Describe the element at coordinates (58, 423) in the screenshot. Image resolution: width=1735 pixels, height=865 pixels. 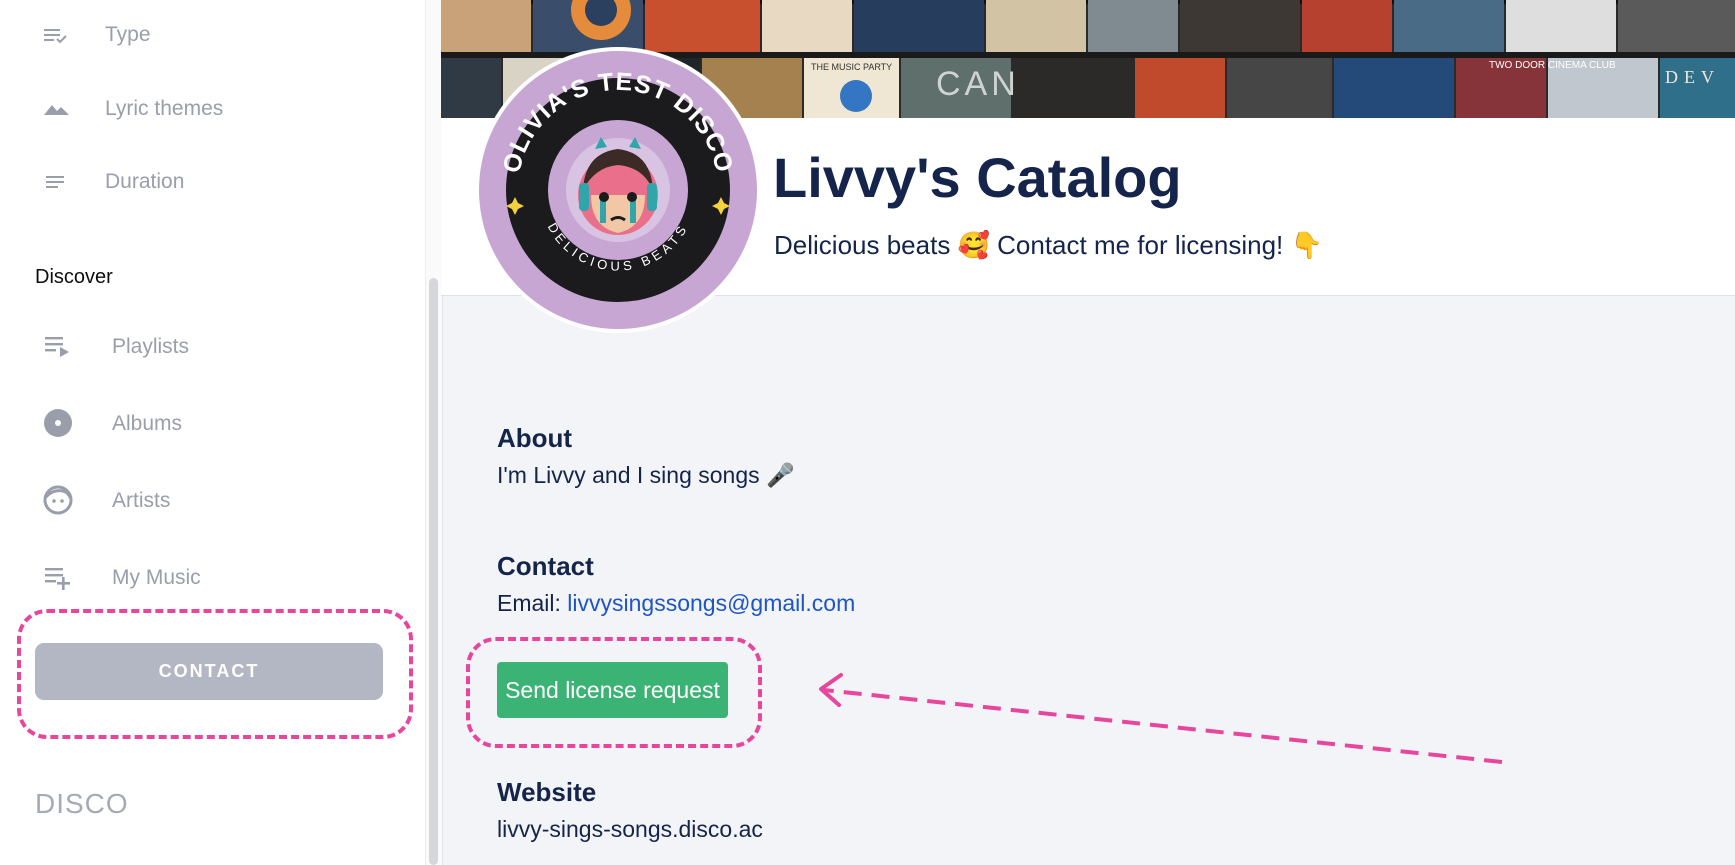
I see `disc-icon` at that location.